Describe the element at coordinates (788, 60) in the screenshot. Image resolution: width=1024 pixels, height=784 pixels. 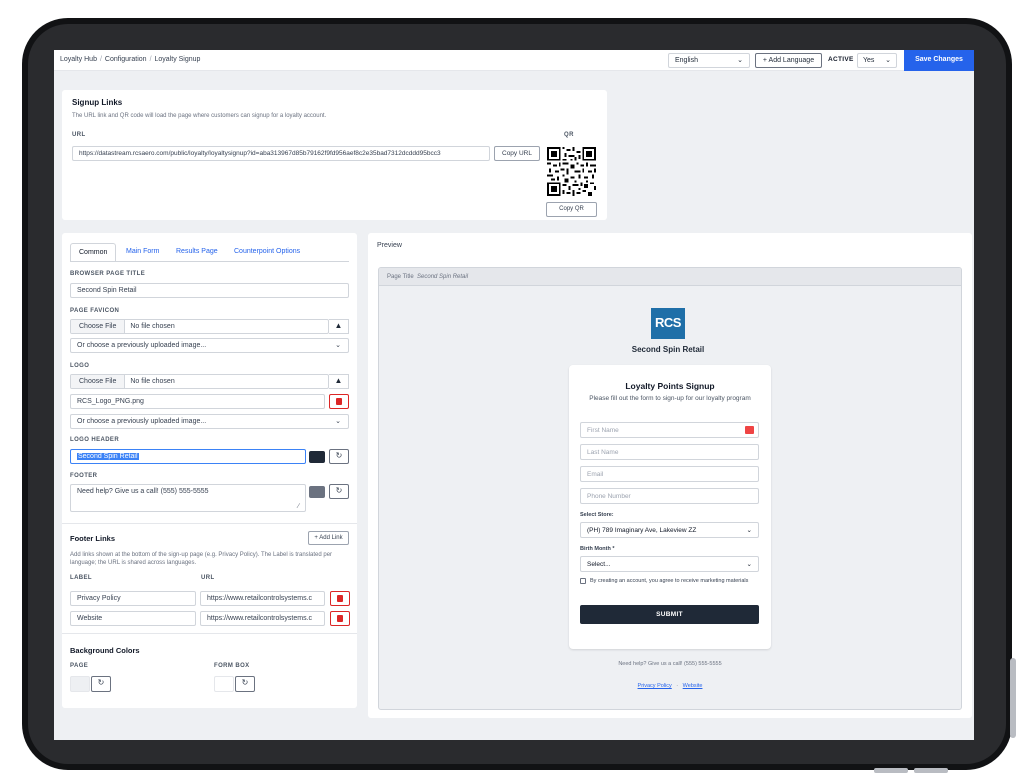
I see `add-language-button: + Add Language` at that location.